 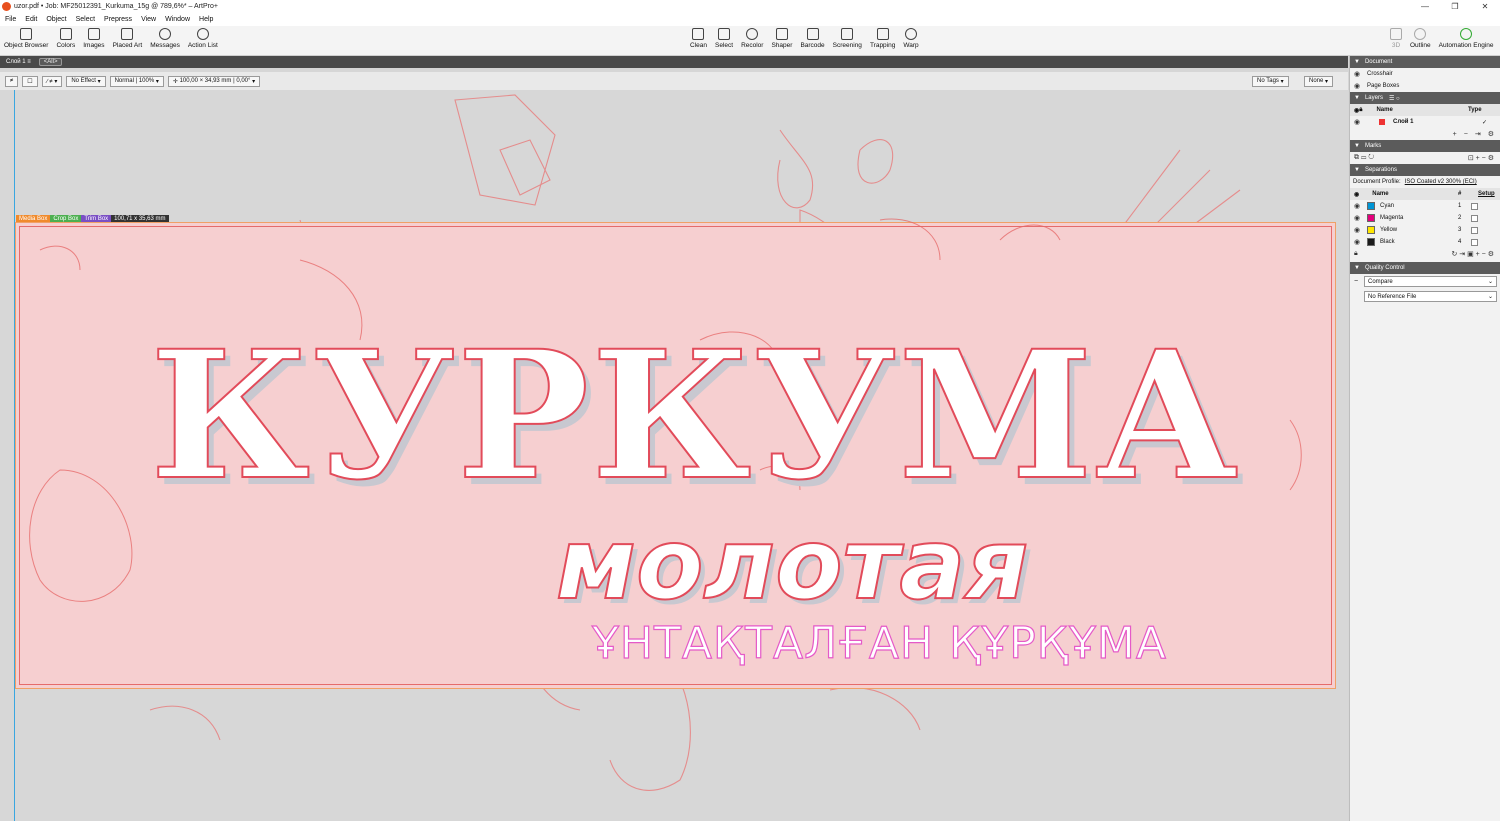 What do you see at coordinates (1491, 134) in the screenshot?
I see `layer-settings-icon: ⚙` at bounding box center [1491, 134].